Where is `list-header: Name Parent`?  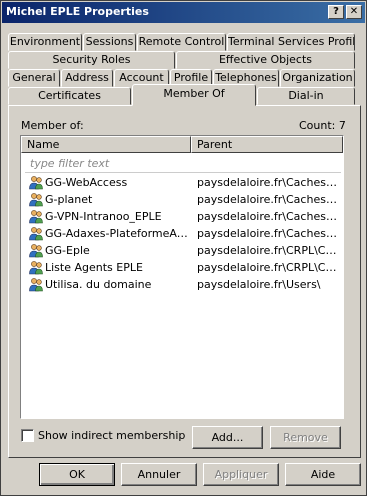
list-header: Name Parent is located at coordinates (182, 144).